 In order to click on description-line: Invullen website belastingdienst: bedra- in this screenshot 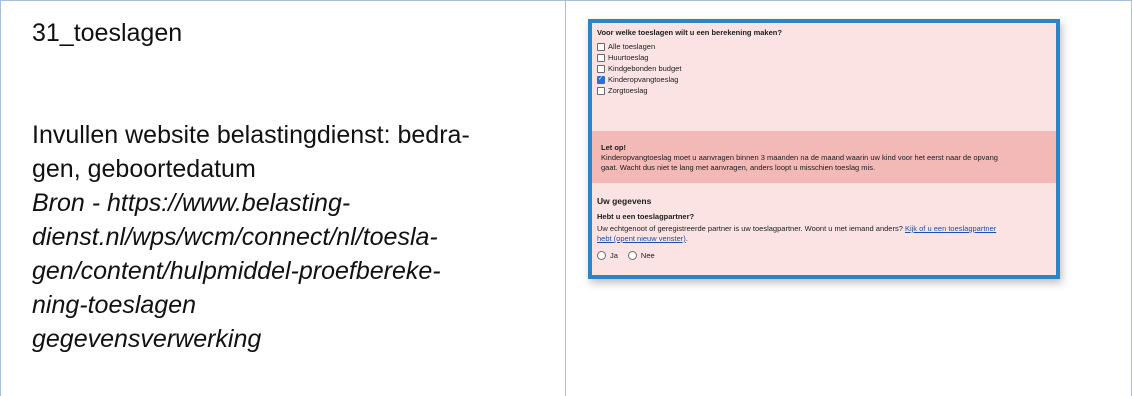, I will do `click(251, 135)`.